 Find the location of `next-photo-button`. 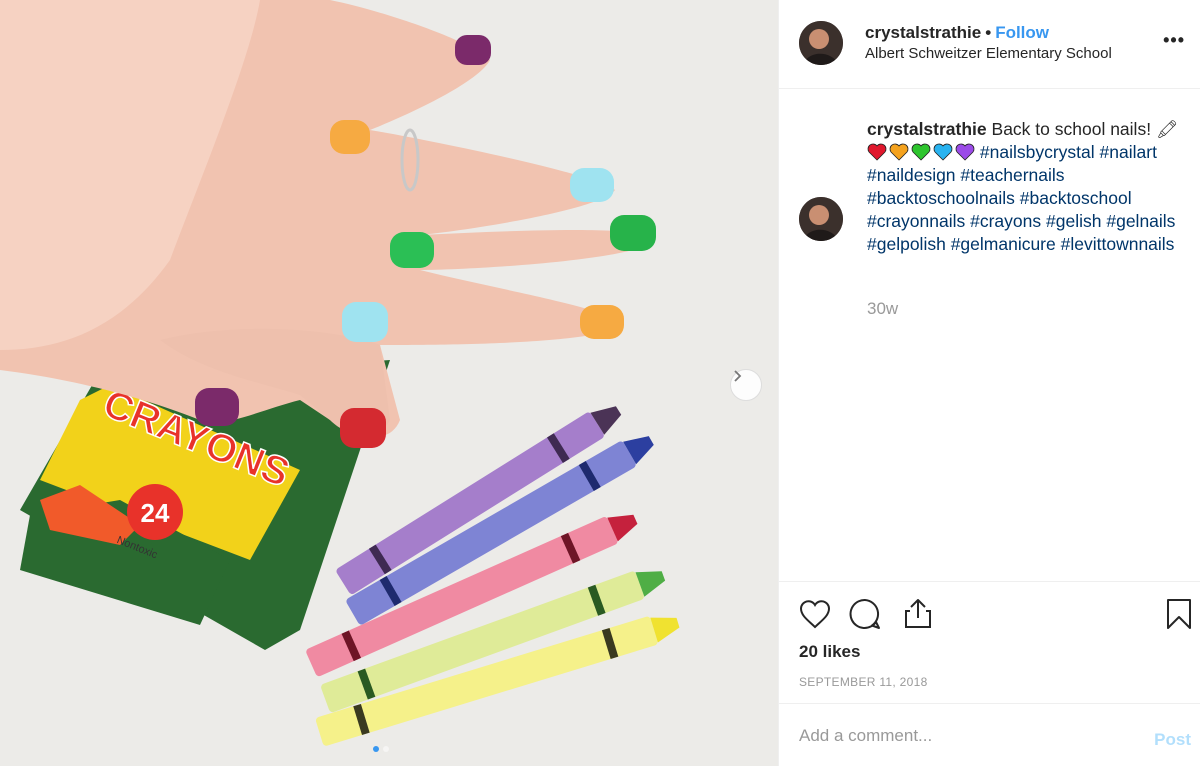

next-photo-button is located at coordinates (746, 385).